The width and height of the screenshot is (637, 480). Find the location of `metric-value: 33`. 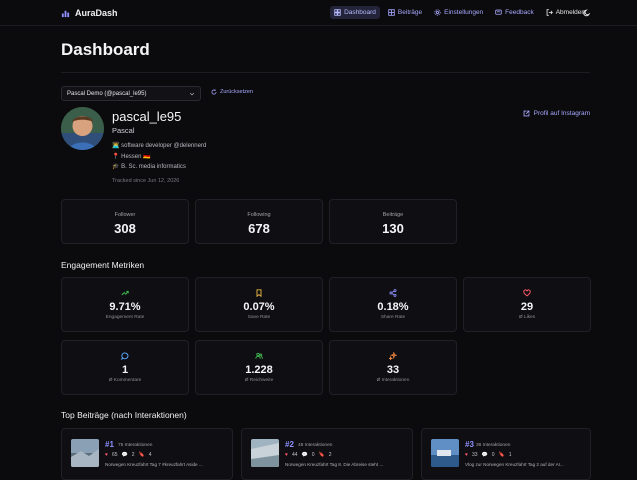

metric-value: 33 is located at coordinates (393, 370).